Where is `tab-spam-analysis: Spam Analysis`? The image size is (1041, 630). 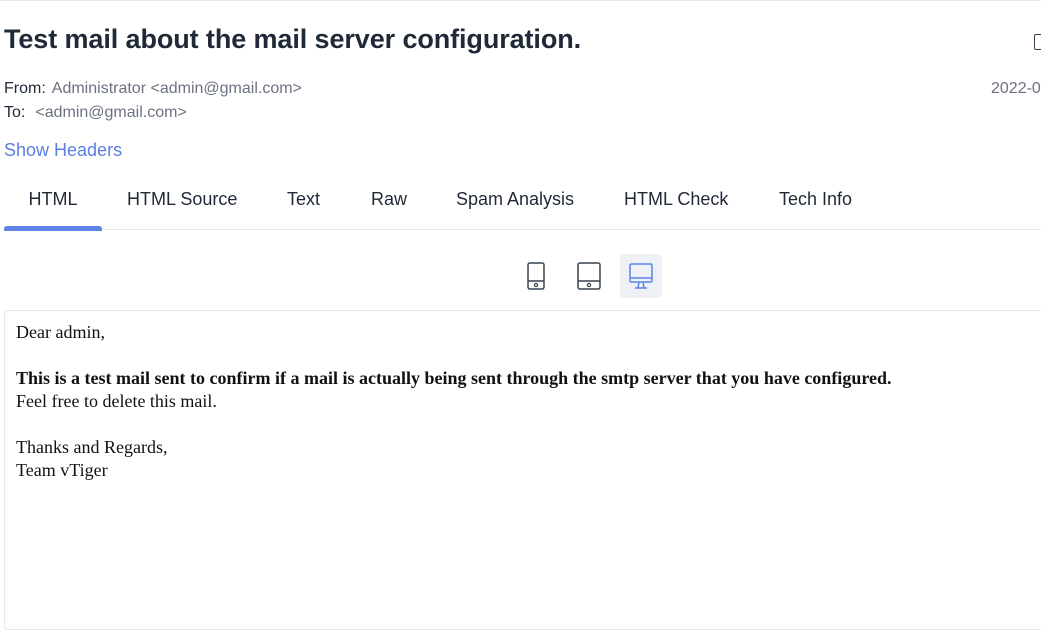
tab-spam-analysis: Spam Analysis is located at coordinates (515, 204).